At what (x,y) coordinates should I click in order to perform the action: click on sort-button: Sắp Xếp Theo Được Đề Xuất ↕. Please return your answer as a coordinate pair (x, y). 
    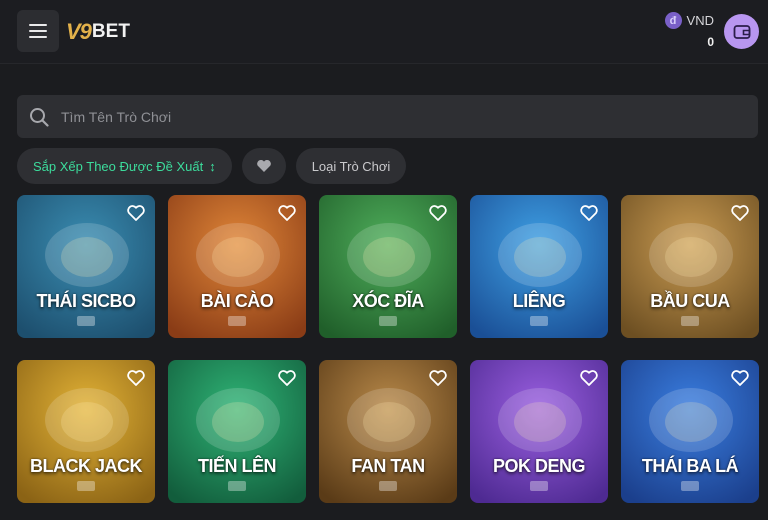
    Looking at the image, I should click on (124, 166).